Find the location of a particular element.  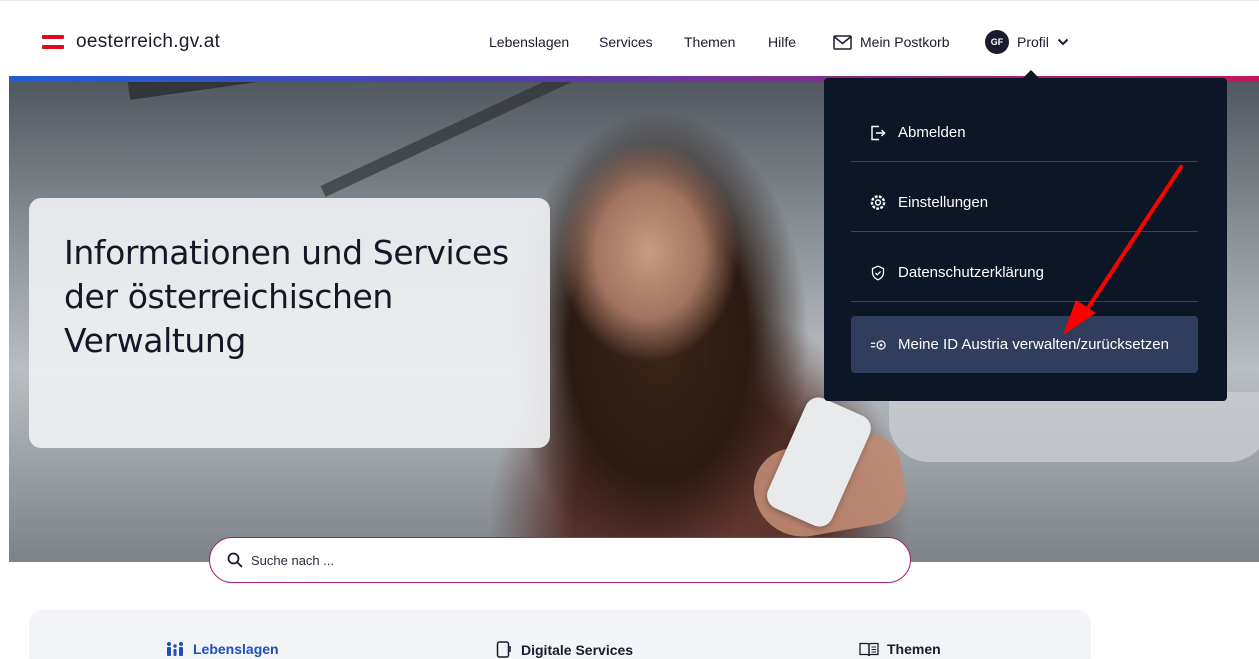

menu-item-label: Meine ID Austria verwalten/zurücksetzen is located at coordinates (1033, 344).